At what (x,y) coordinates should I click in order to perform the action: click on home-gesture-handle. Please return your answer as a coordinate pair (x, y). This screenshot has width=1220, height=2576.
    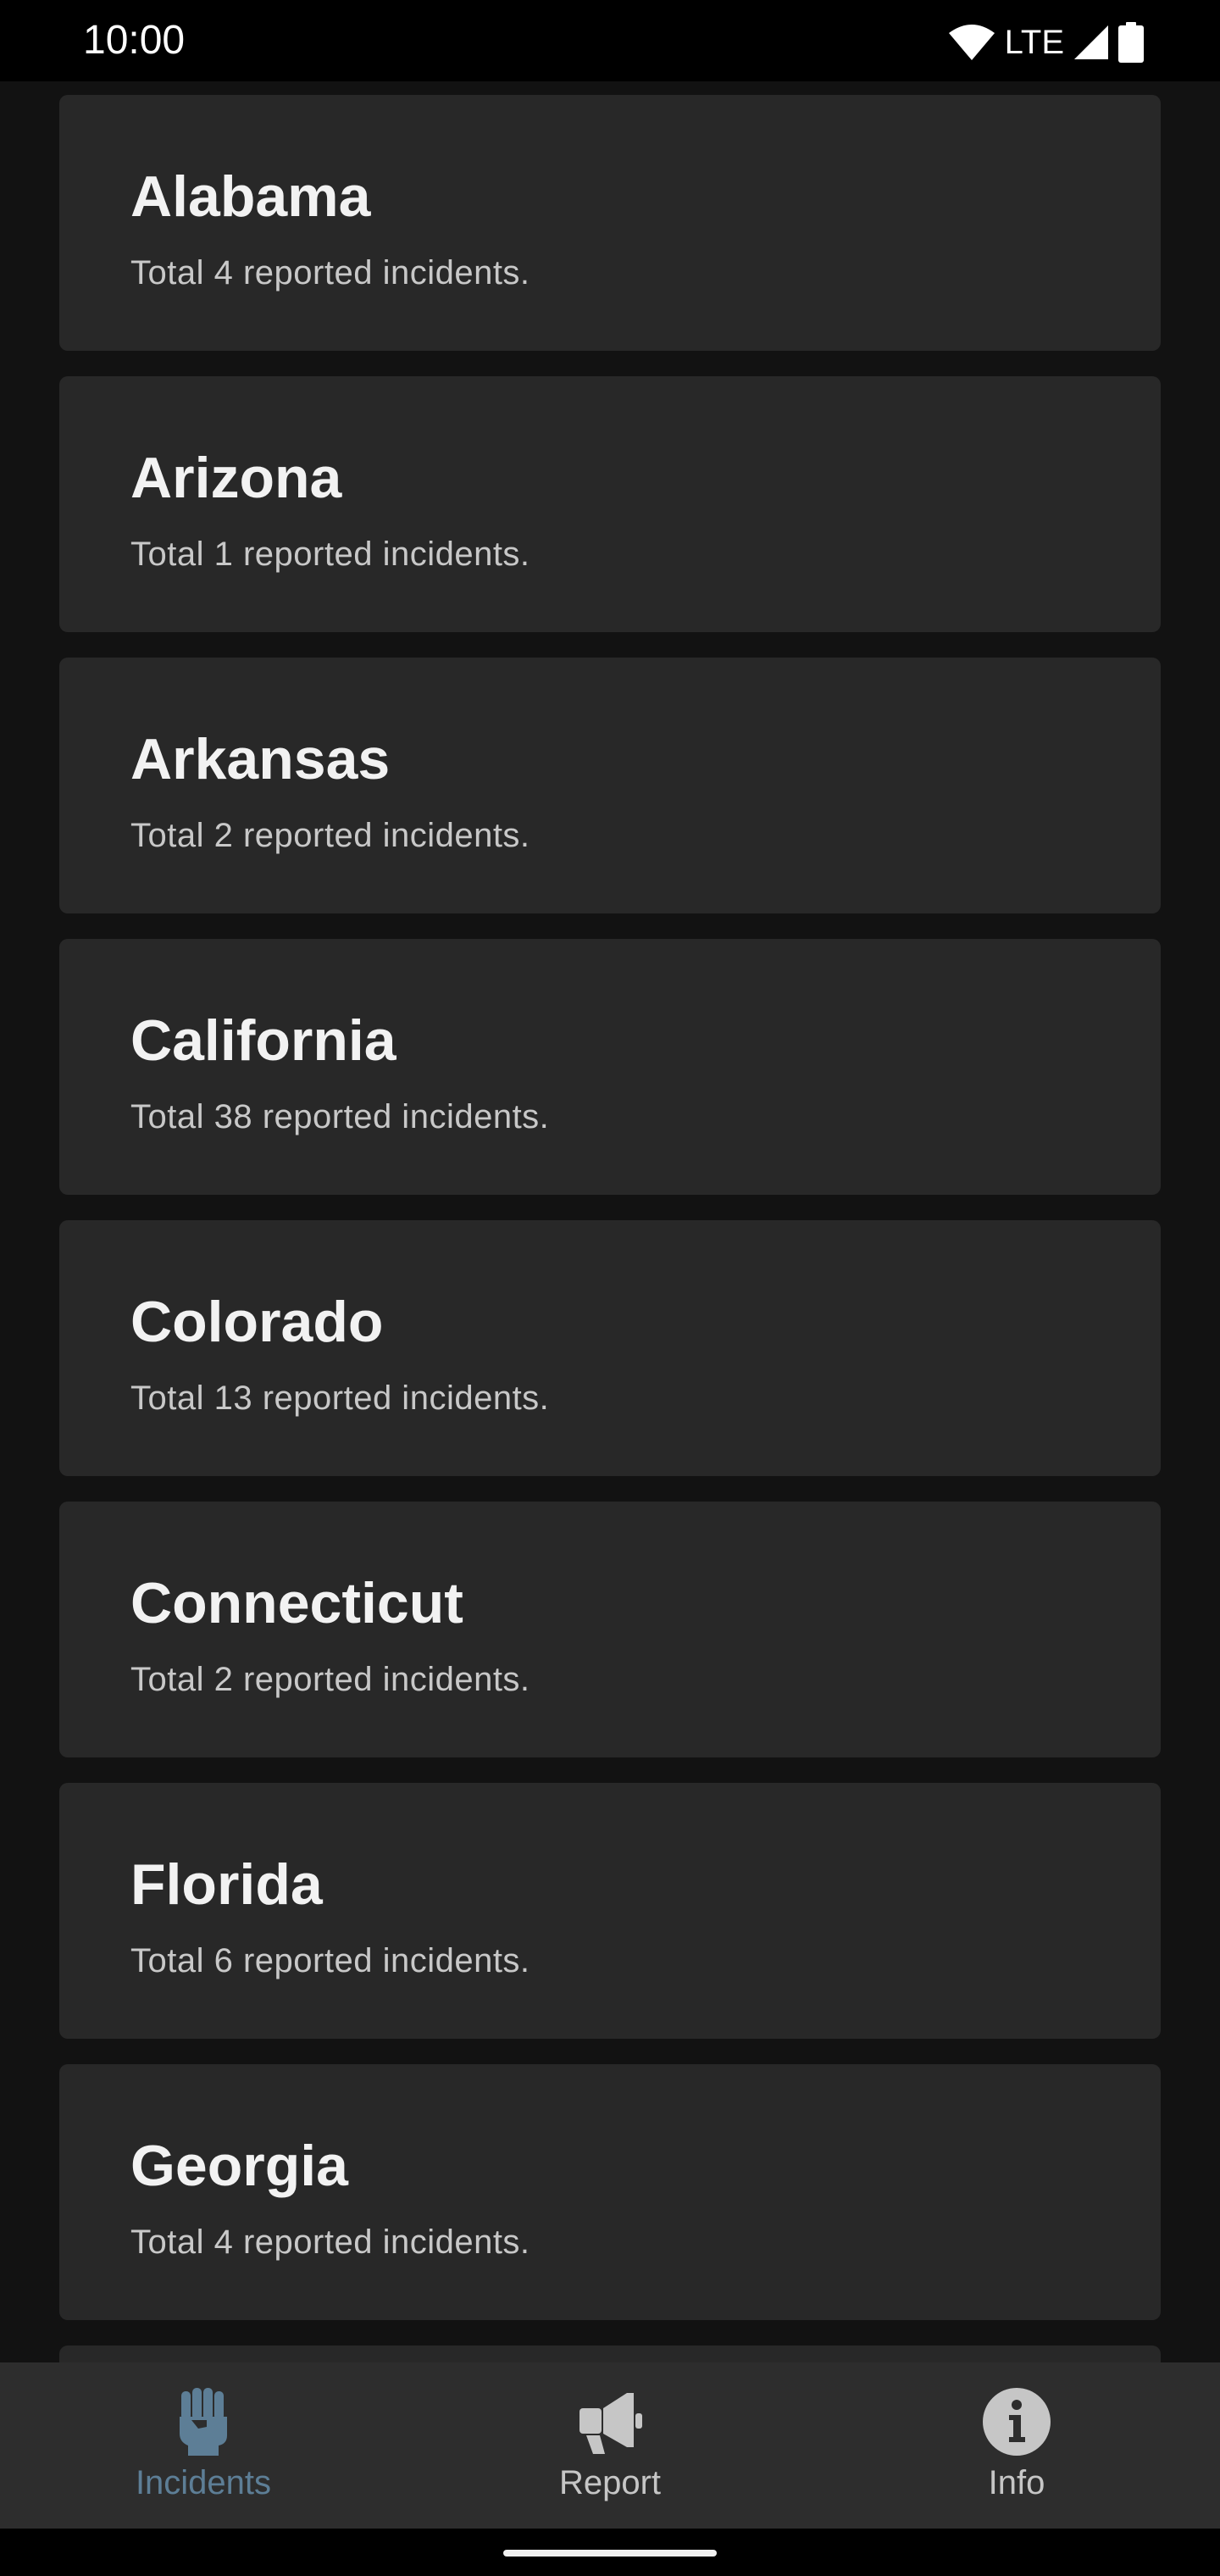
    Looking at the image, I should click on (610, 2553).